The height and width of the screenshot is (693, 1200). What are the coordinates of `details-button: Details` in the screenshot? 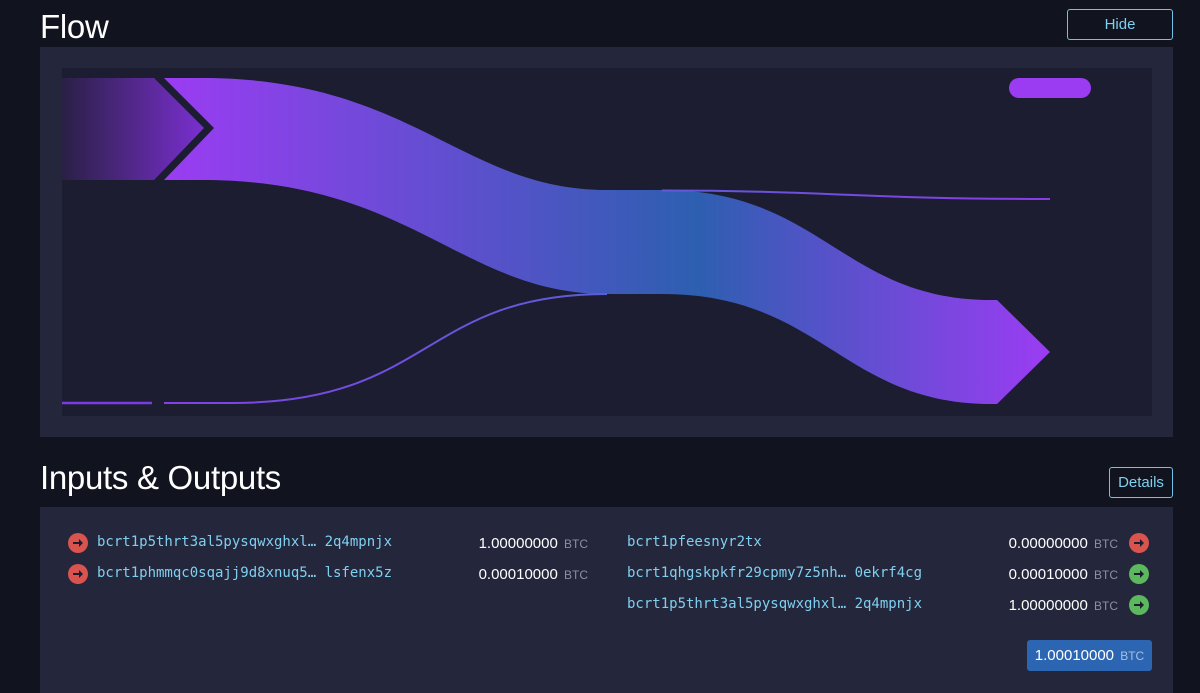 It's located at (1141, 482).